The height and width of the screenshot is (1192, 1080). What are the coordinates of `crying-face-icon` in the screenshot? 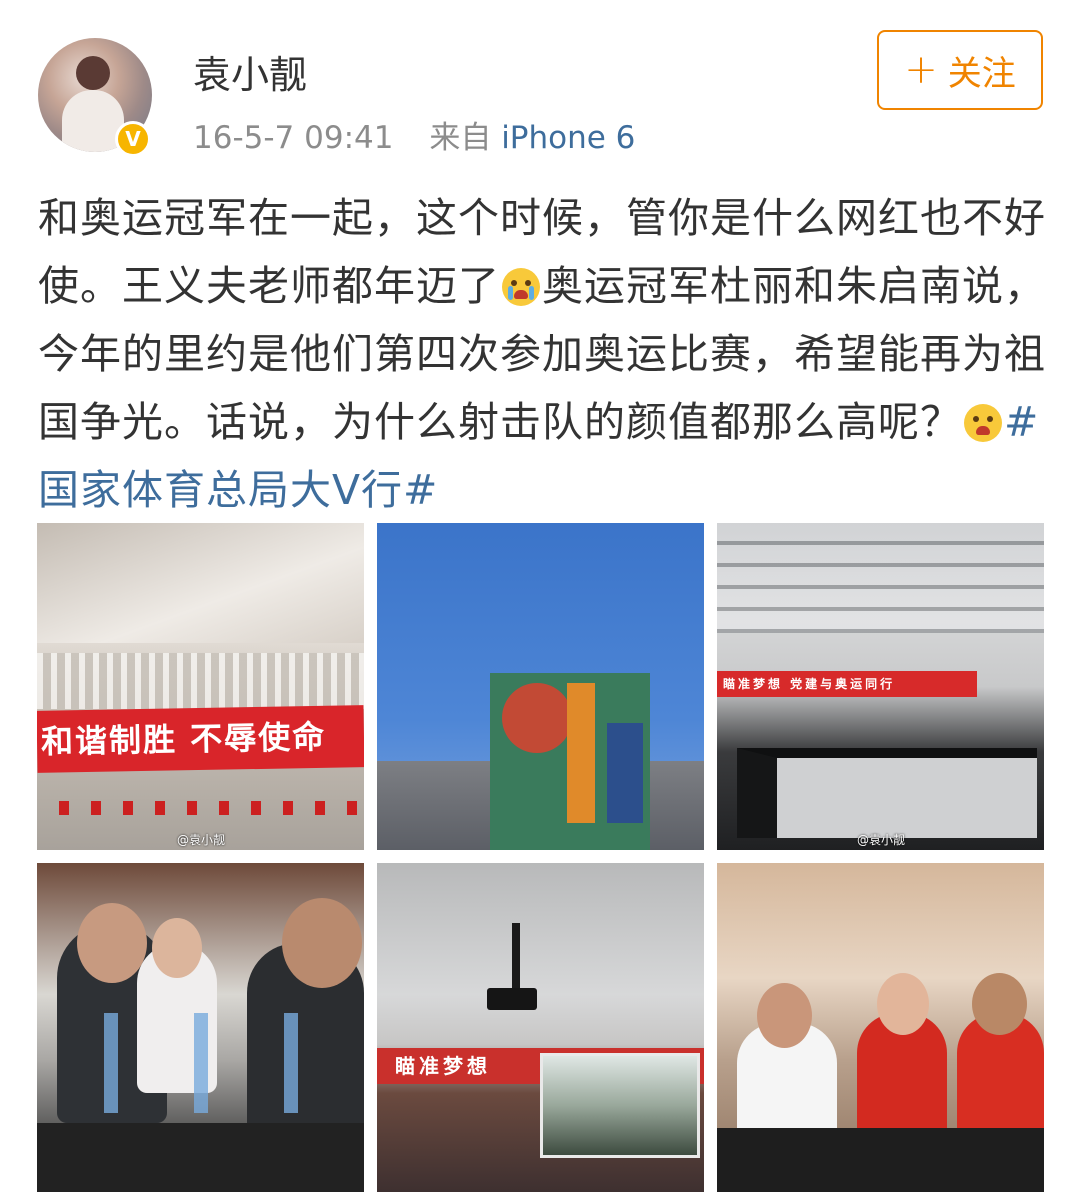 It's located at (521, 287).